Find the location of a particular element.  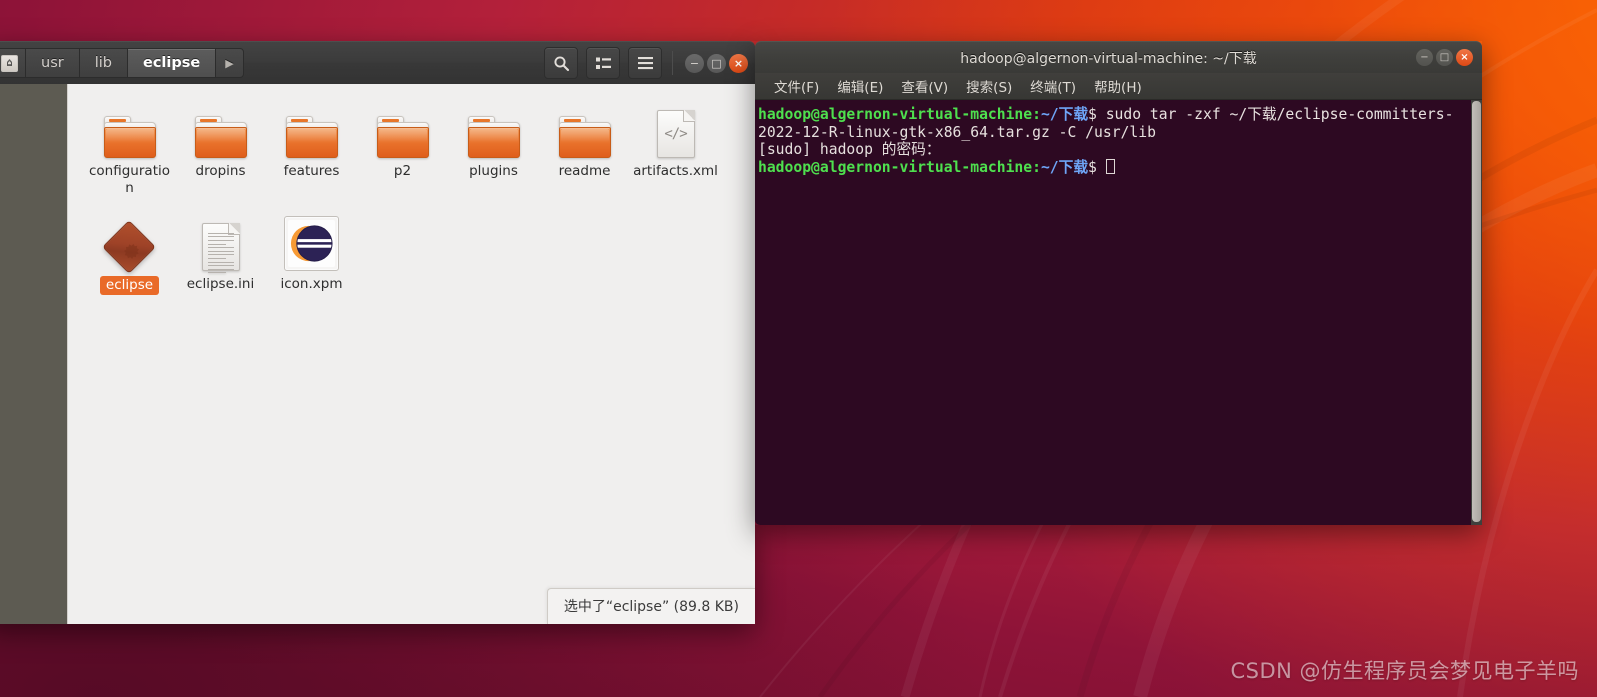

file-item-configuration: configuration is located at coordinates (129, 148).